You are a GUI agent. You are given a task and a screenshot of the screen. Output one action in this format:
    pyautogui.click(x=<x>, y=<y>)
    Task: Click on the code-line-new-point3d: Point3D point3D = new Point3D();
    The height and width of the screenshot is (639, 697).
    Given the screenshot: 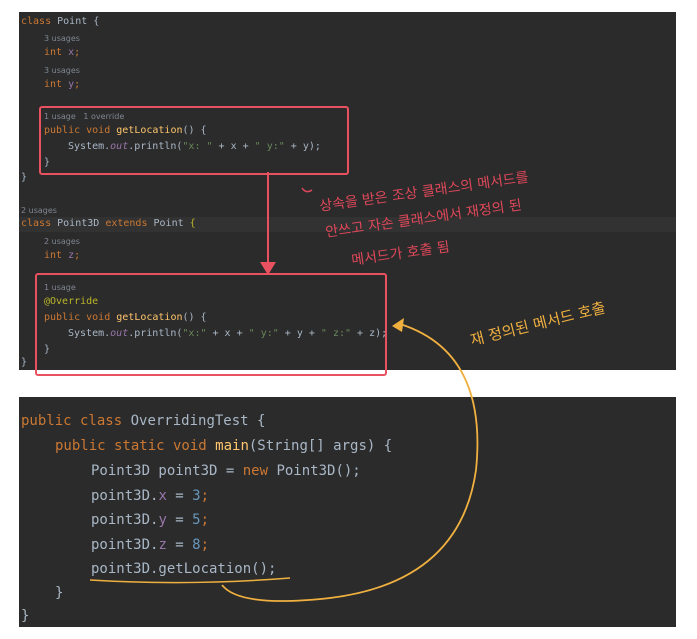 What is the action you would take?
    pyautogui.click(x=226, y=471)
    